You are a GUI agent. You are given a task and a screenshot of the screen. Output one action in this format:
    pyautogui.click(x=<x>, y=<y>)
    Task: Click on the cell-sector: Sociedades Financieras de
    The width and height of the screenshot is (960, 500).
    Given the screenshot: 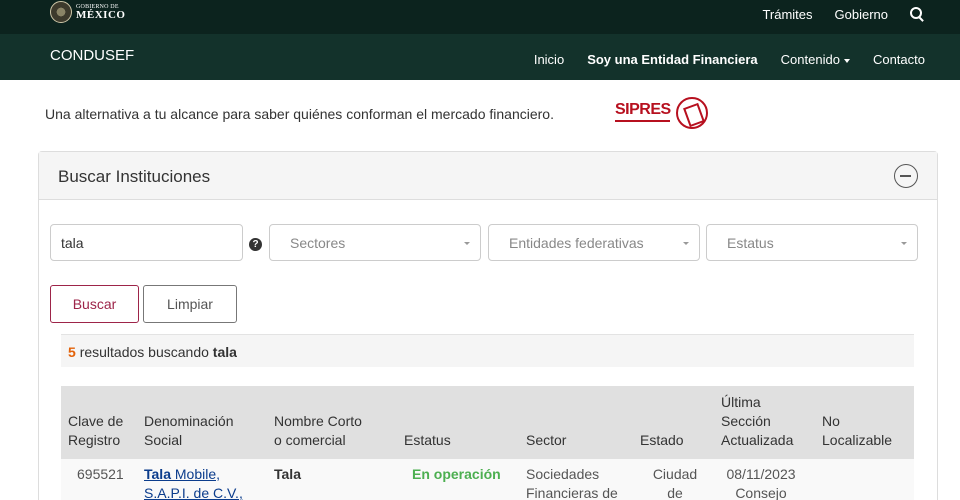 What is the action you would take?
    pyautogui.click(x=572, y=483)
    